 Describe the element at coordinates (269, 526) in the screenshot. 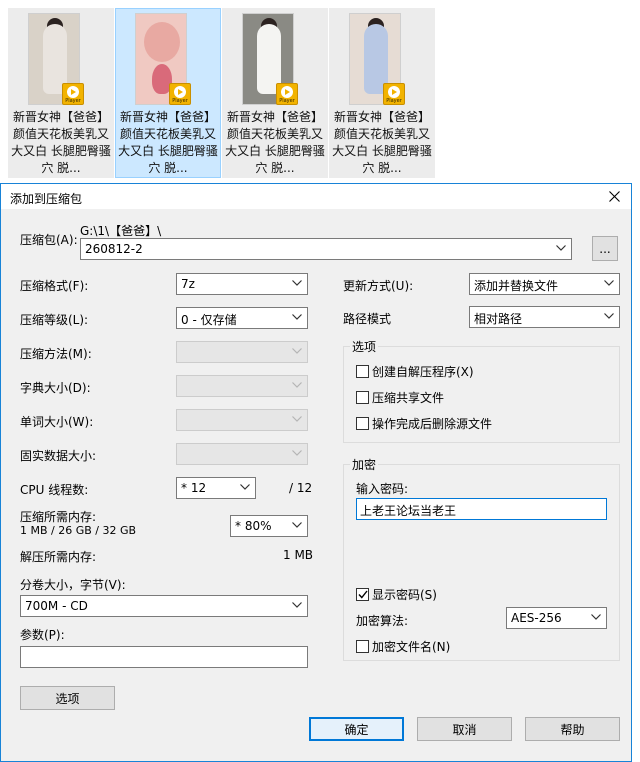

I see `mem-percent-select: * 80%` at that location.